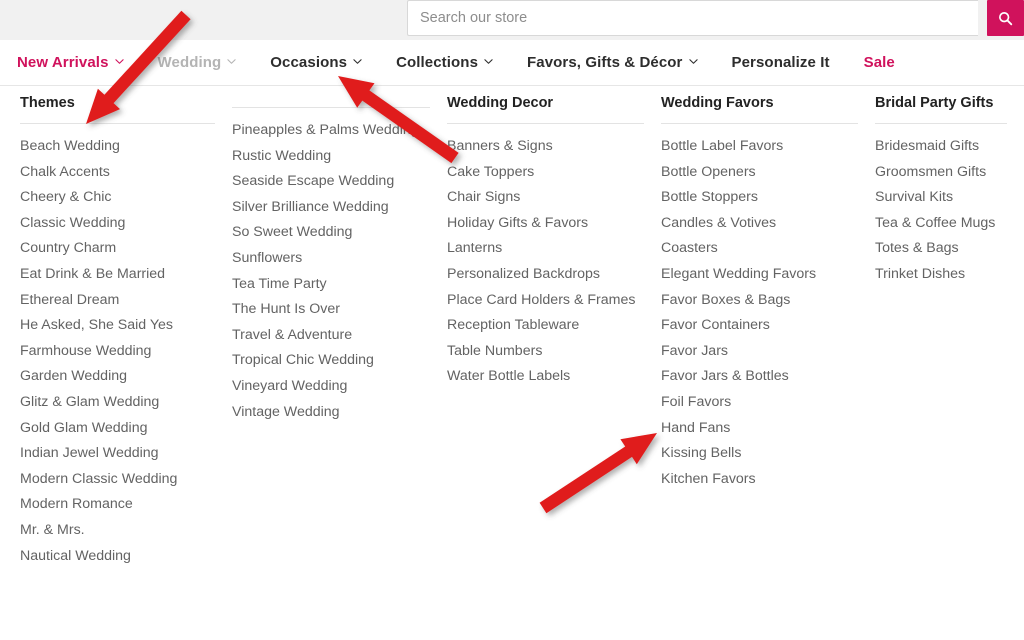  I want to click on menu-link: Mr. & Mrs., so click(126, 530).